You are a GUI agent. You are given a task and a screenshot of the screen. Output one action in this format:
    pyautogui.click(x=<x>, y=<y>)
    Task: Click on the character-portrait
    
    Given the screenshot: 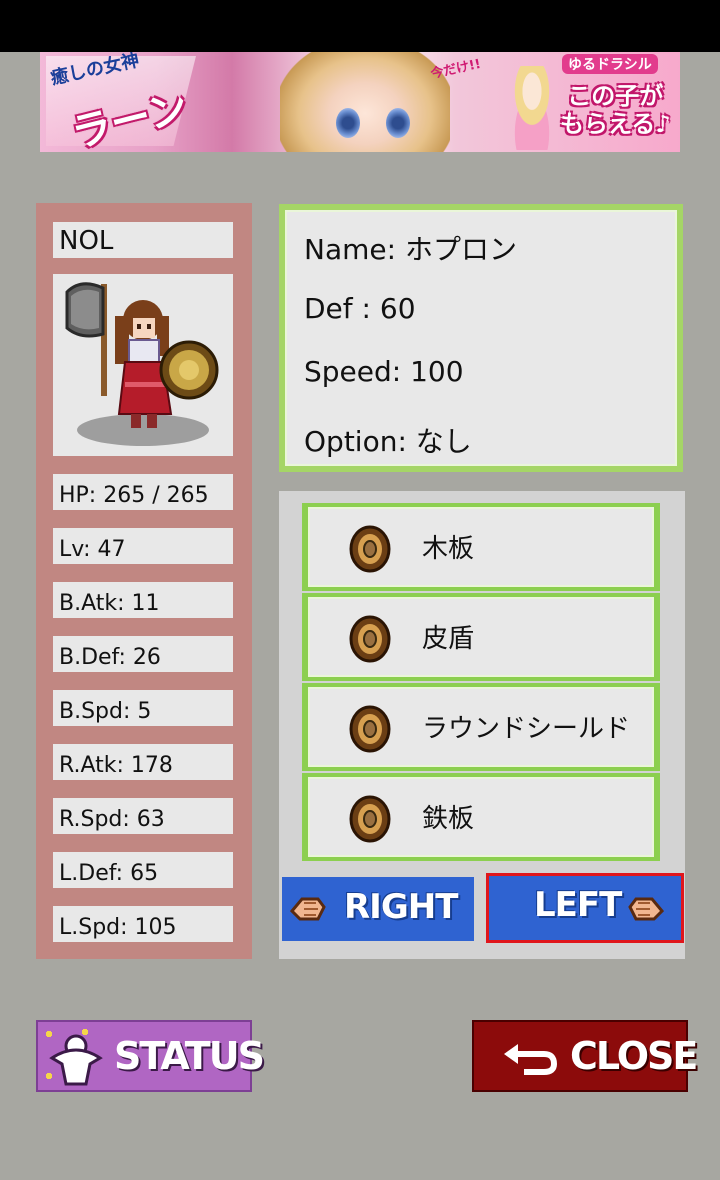 What is the action you would take?
    pyautogui.click(x=143, y=365)
    